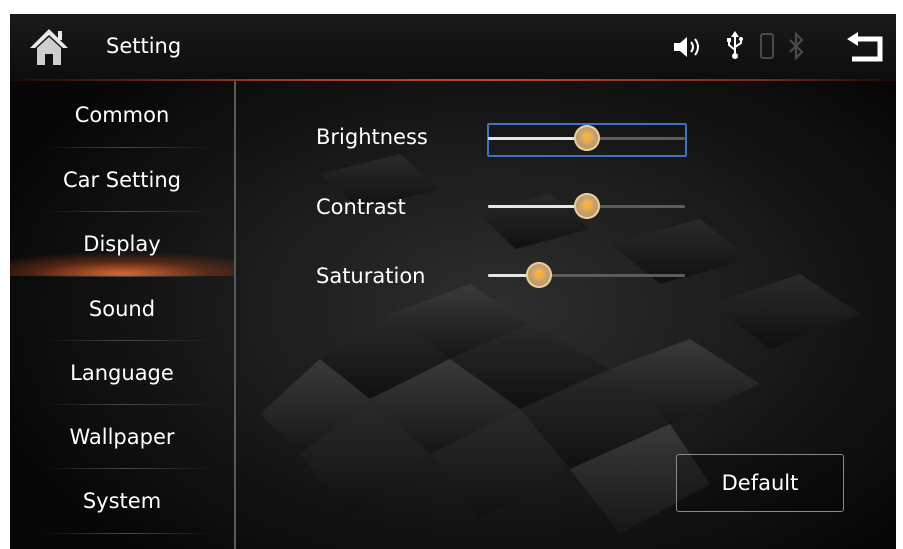 This screenshot has width=903, height=549. What do you see at coordinates (453, 47) in the screenshot?
I see `top-bar: Setting` at bounding box center [453, 47].